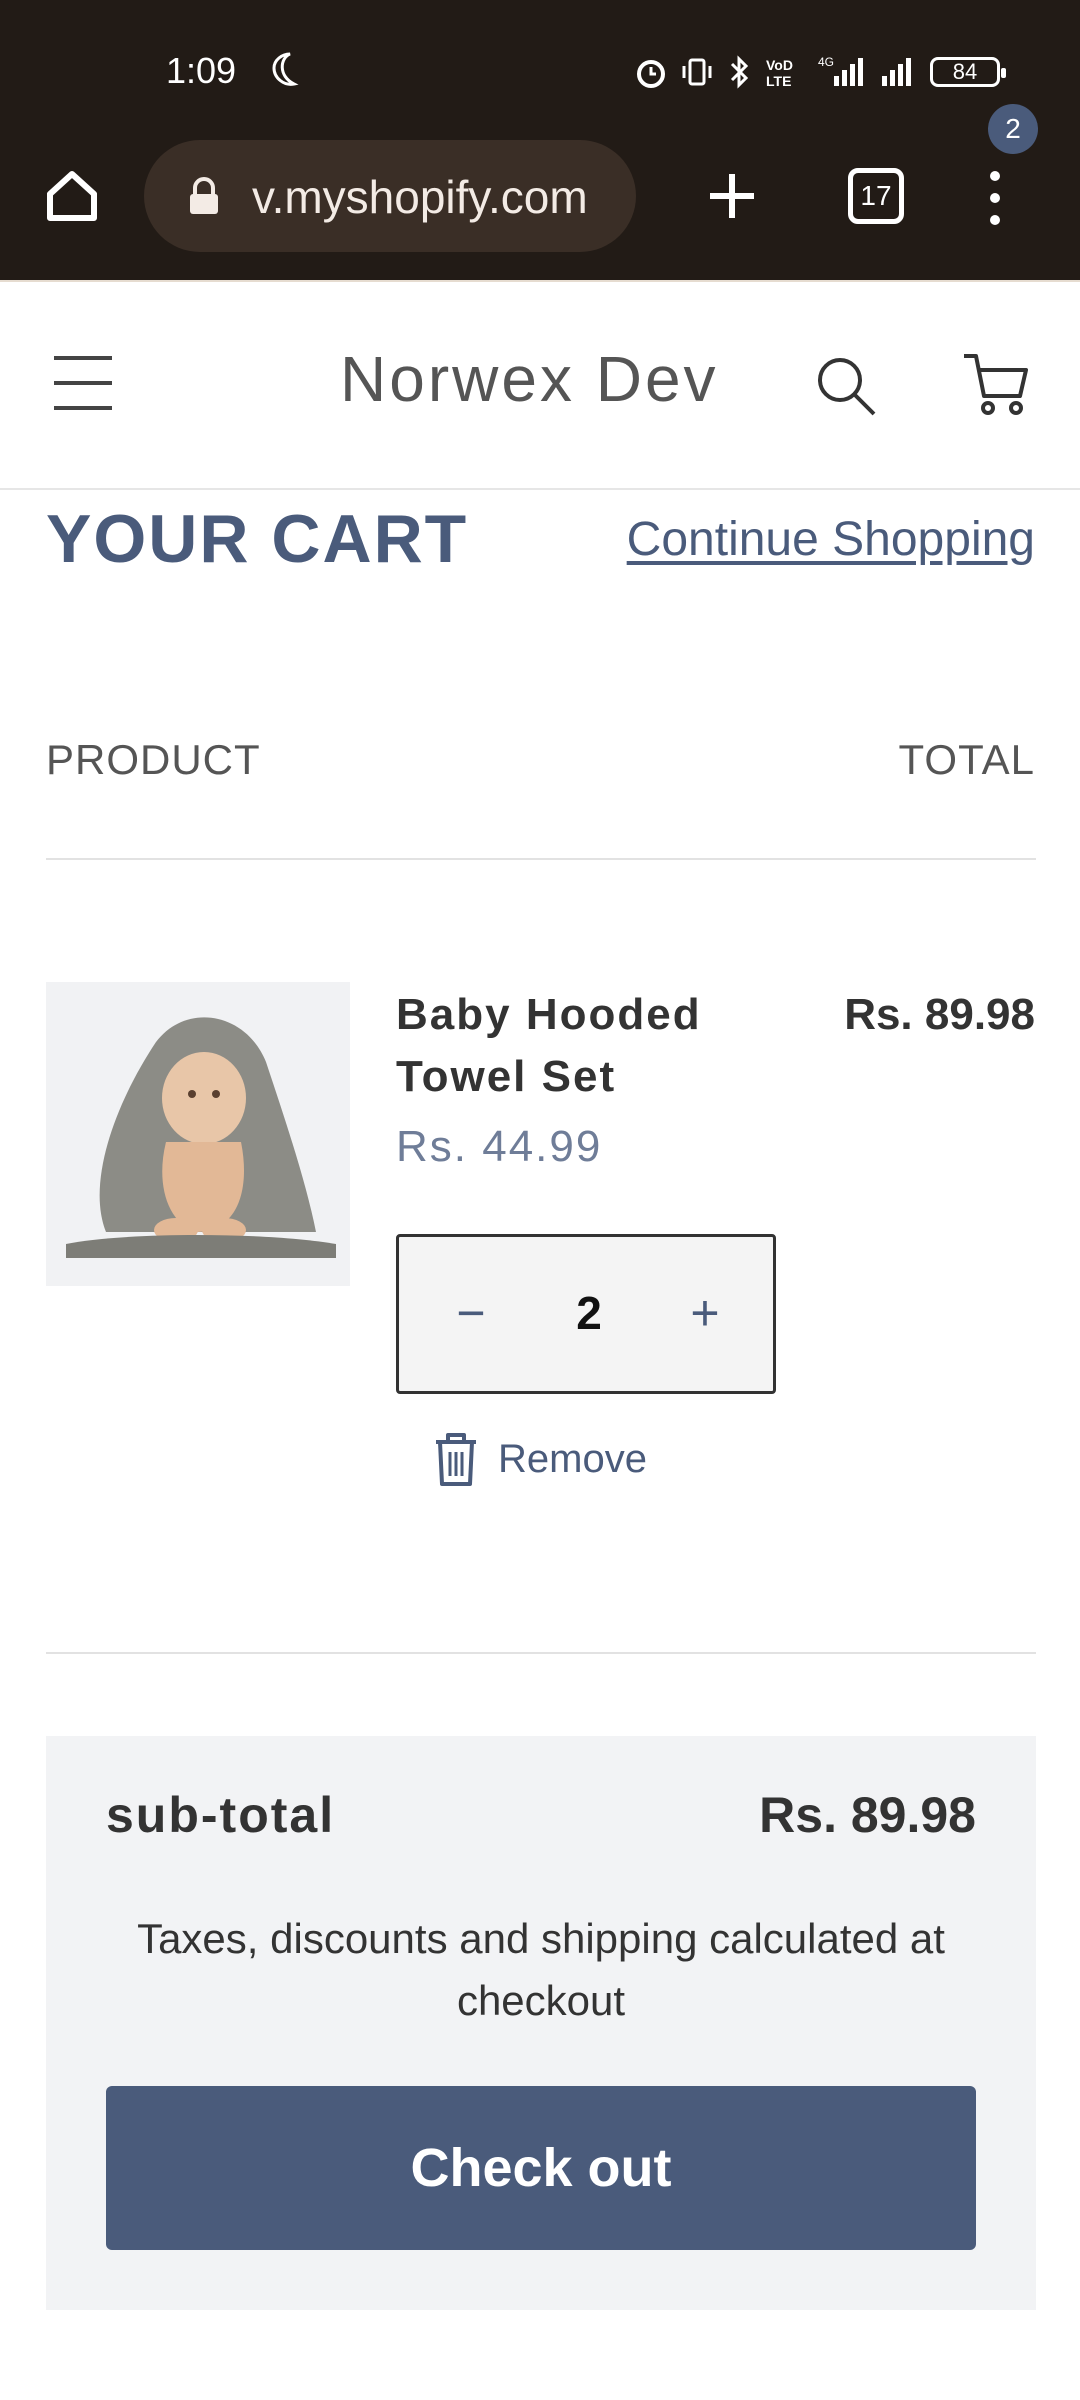  Describe the element at coordinates (876, 196) in the screenshot. I see `tab-switcher-button: 17` at that location.